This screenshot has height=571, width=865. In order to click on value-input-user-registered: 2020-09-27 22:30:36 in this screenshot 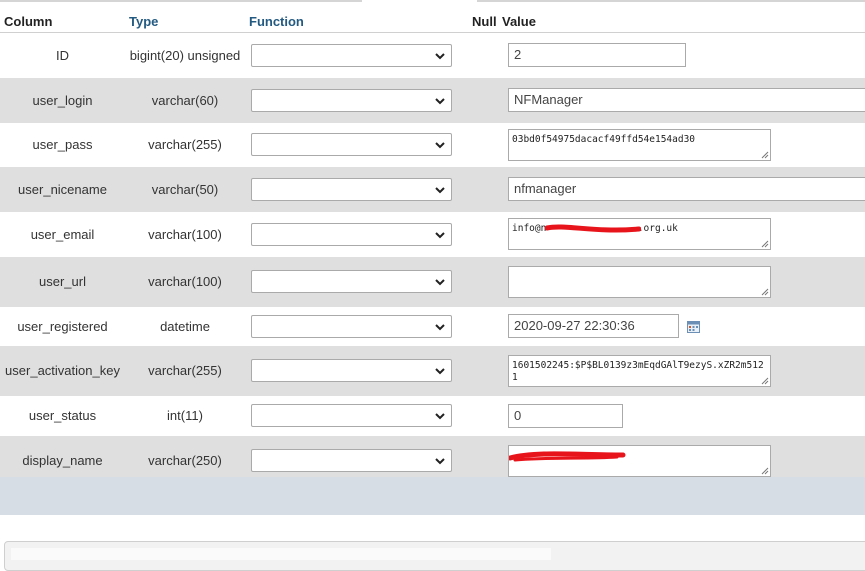, I will do `click(593, 326)`.